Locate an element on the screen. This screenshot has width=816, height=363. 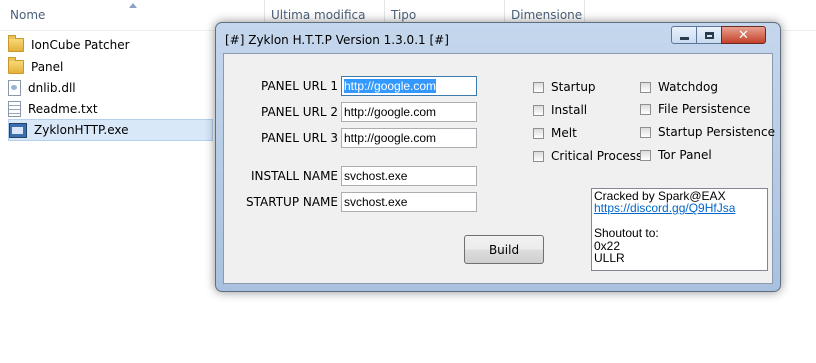
install-checkbox: Install is located at coordinates (560, 110).